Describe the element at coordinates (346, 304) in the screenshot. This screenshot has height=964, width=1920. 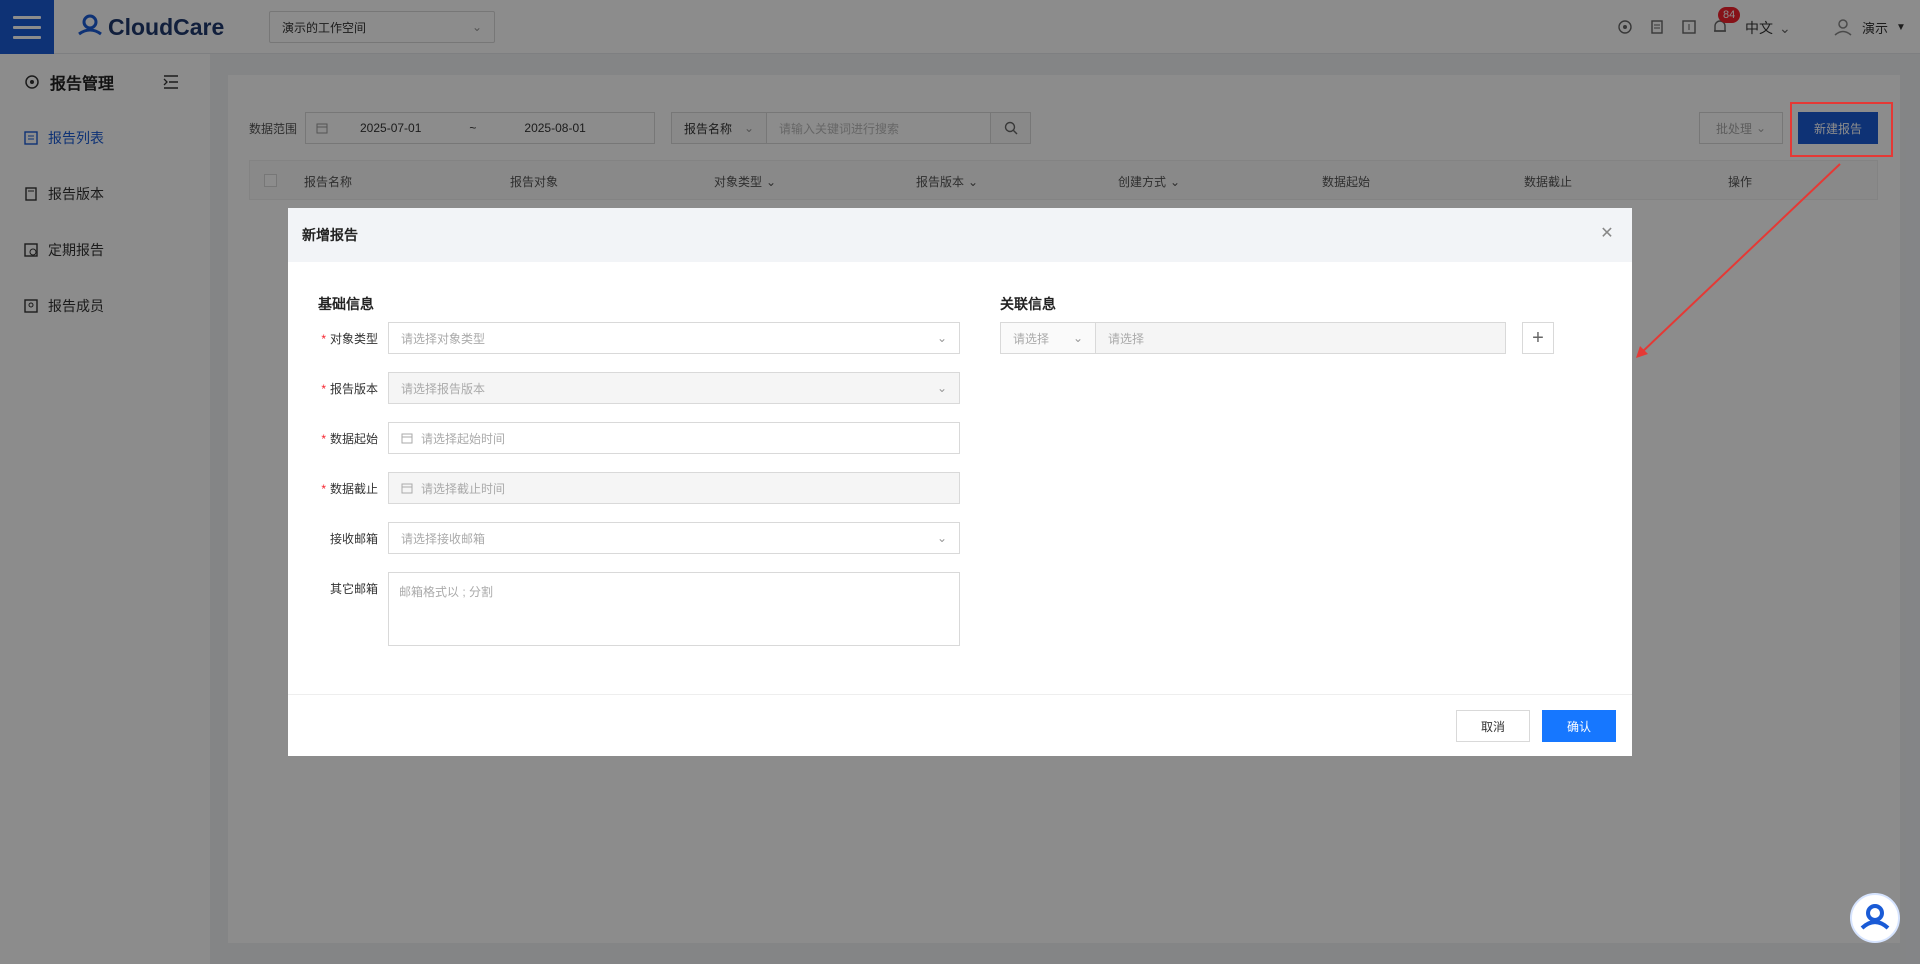
I see `basic-info-title: 基础信息` at that location.